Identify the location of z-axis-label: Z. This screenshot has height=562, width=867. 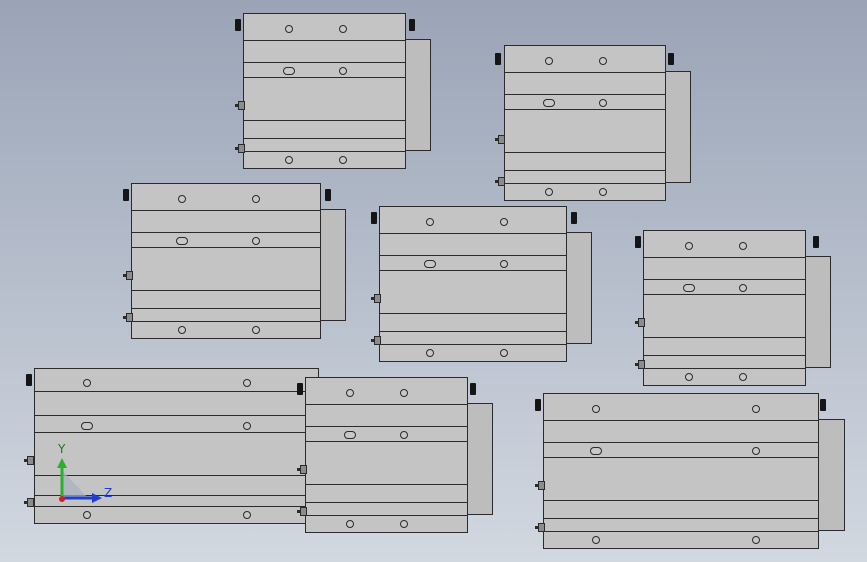
(108, 493).